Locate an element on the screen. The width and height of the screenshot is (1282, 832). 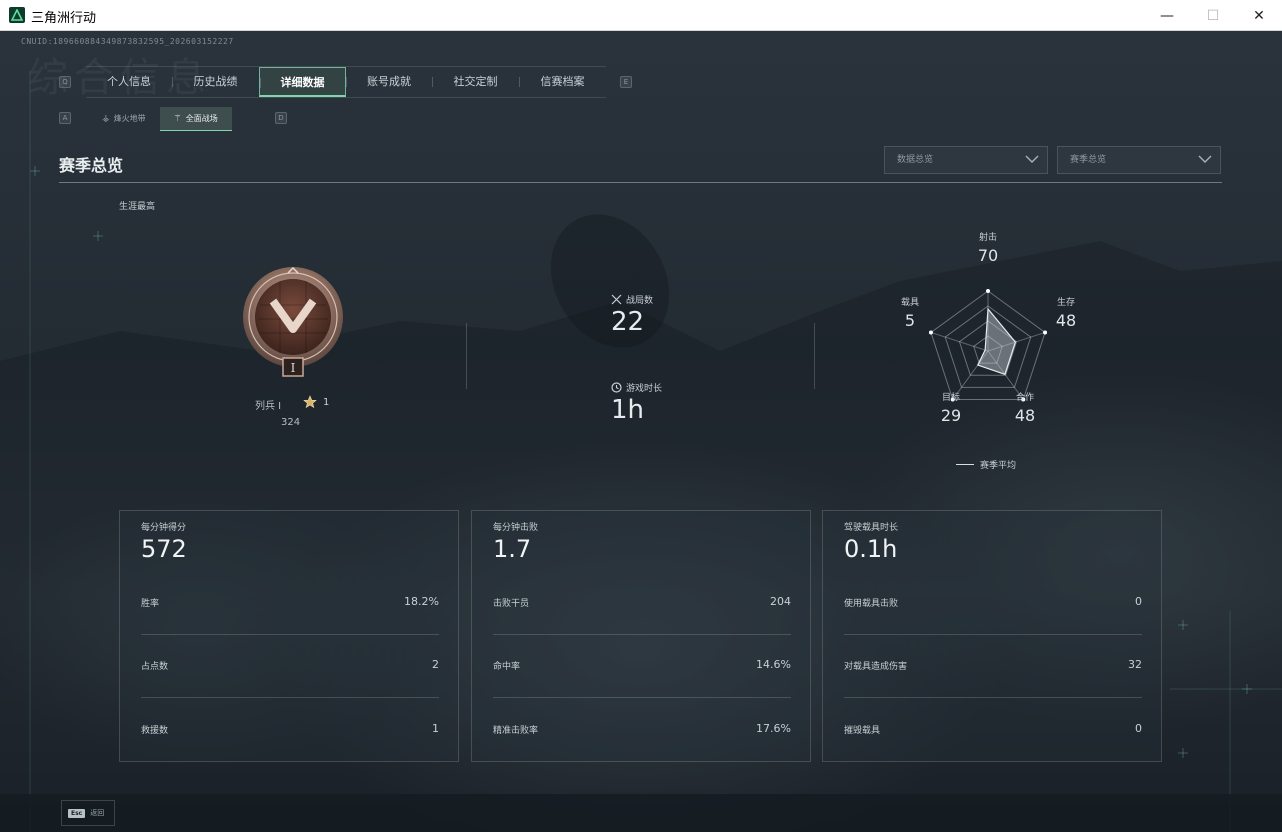
window-titlebar: 三角洲行动 — ☐ ✕ is located at coordinates (641, 15).